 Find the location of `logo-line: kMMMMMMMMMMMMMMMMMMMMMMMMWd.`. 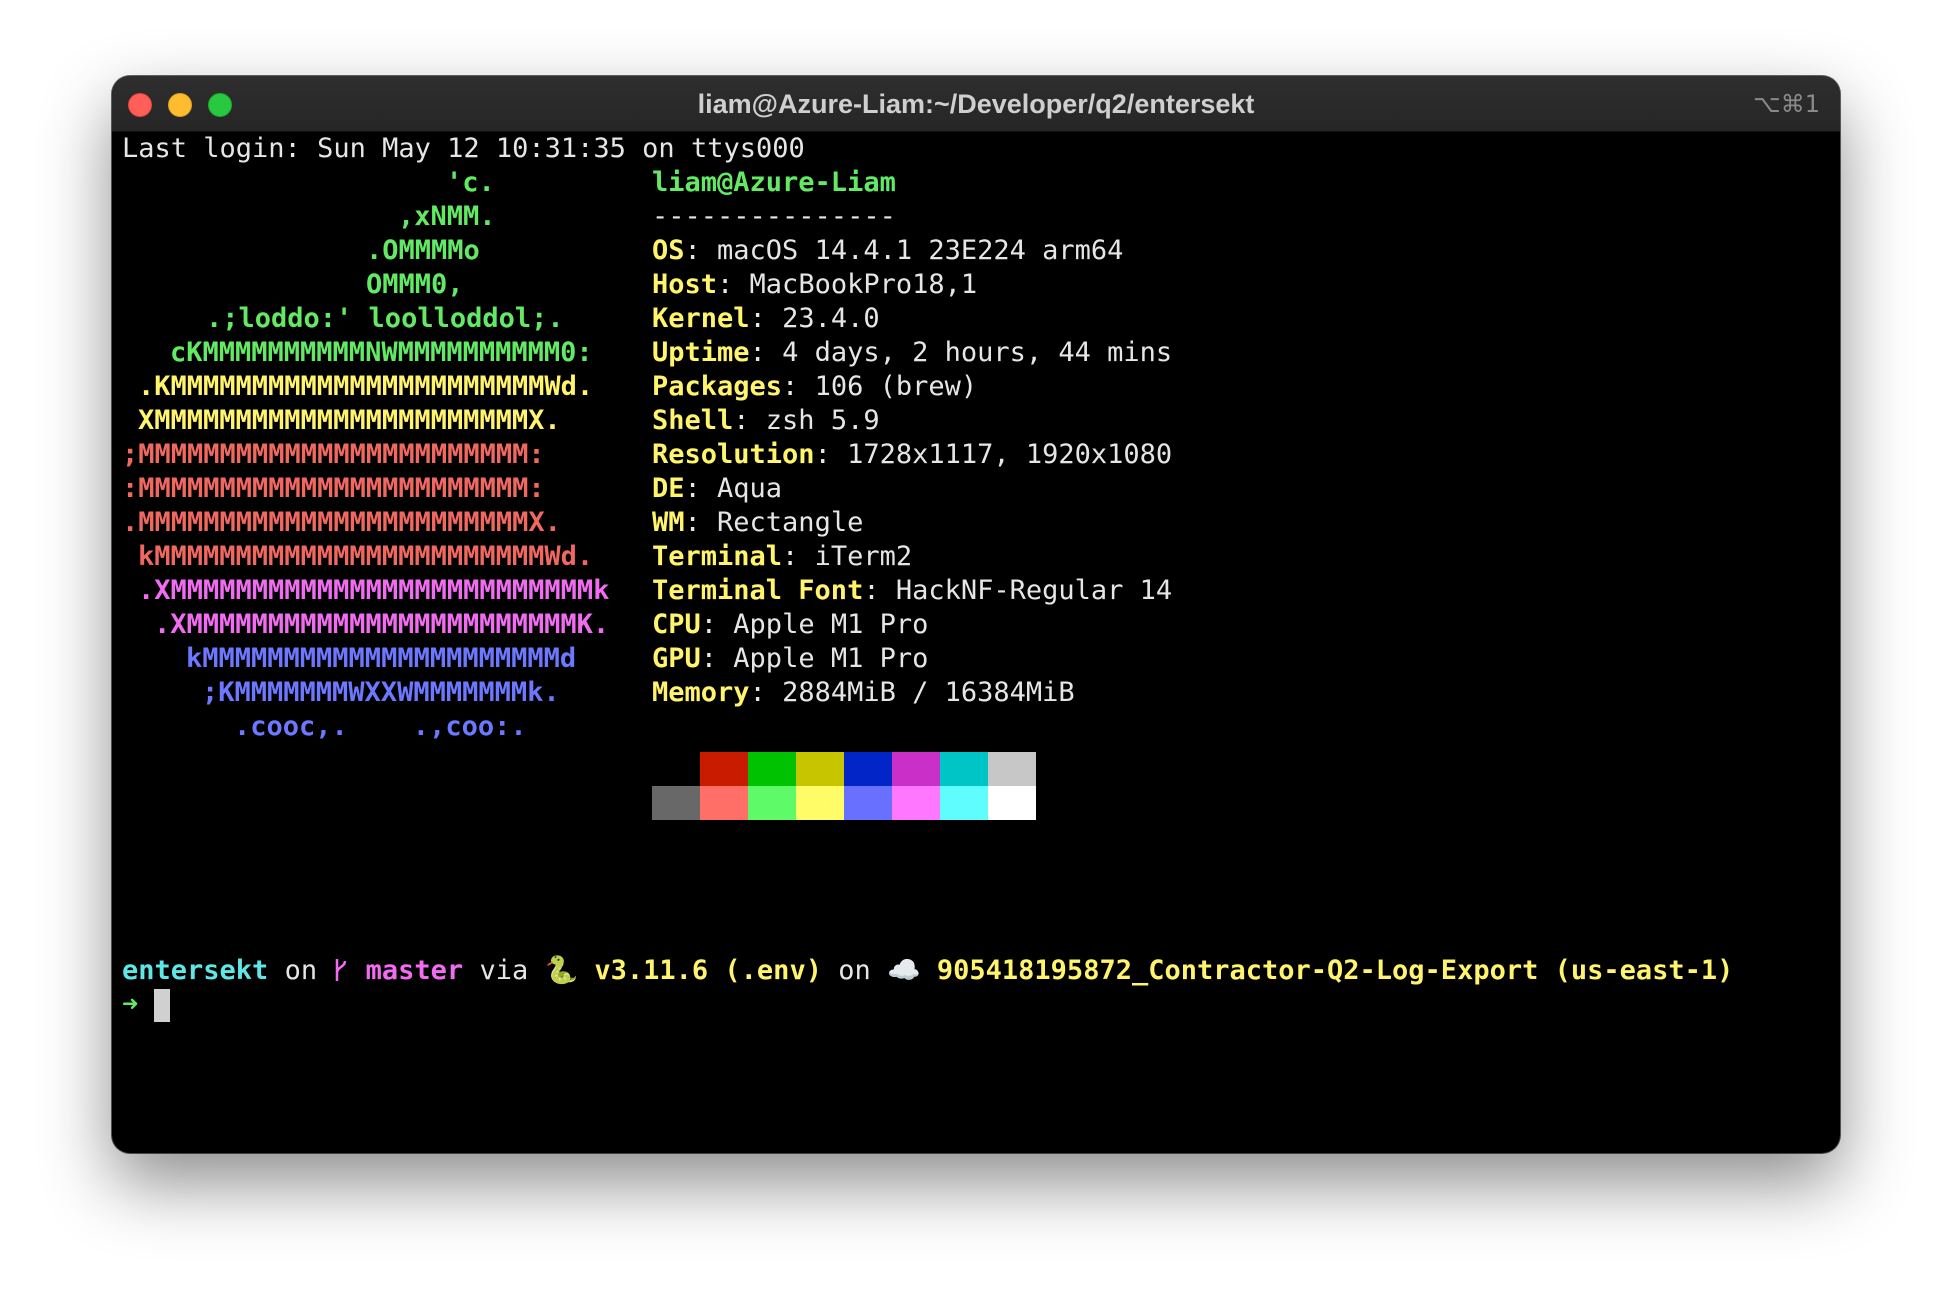

logo-line: kMMMMMMMMMMMMMMMMMMMMMMMMWd. is located at coordinates (366, 556).